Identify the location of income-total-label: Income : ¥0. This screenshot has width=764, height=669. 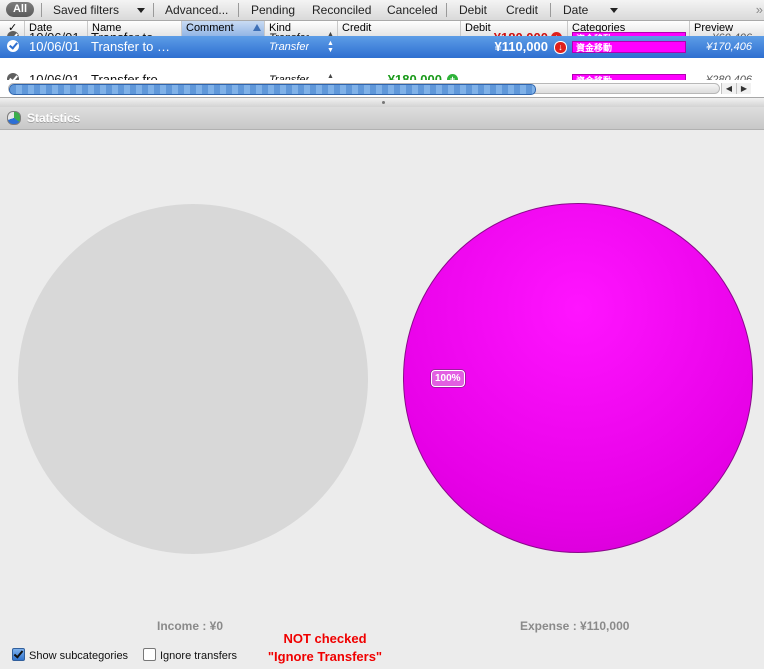
(190, 626).